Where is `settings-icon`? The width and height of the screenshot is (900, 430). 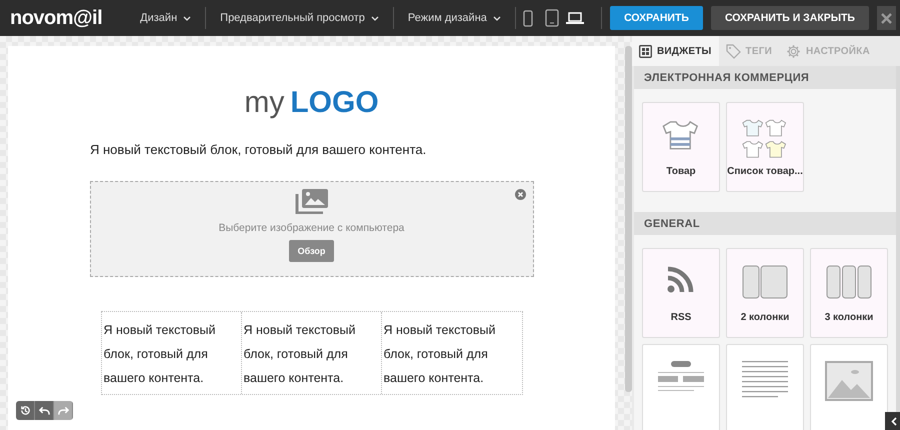 settings-icon is located at coordinates (793, 51).